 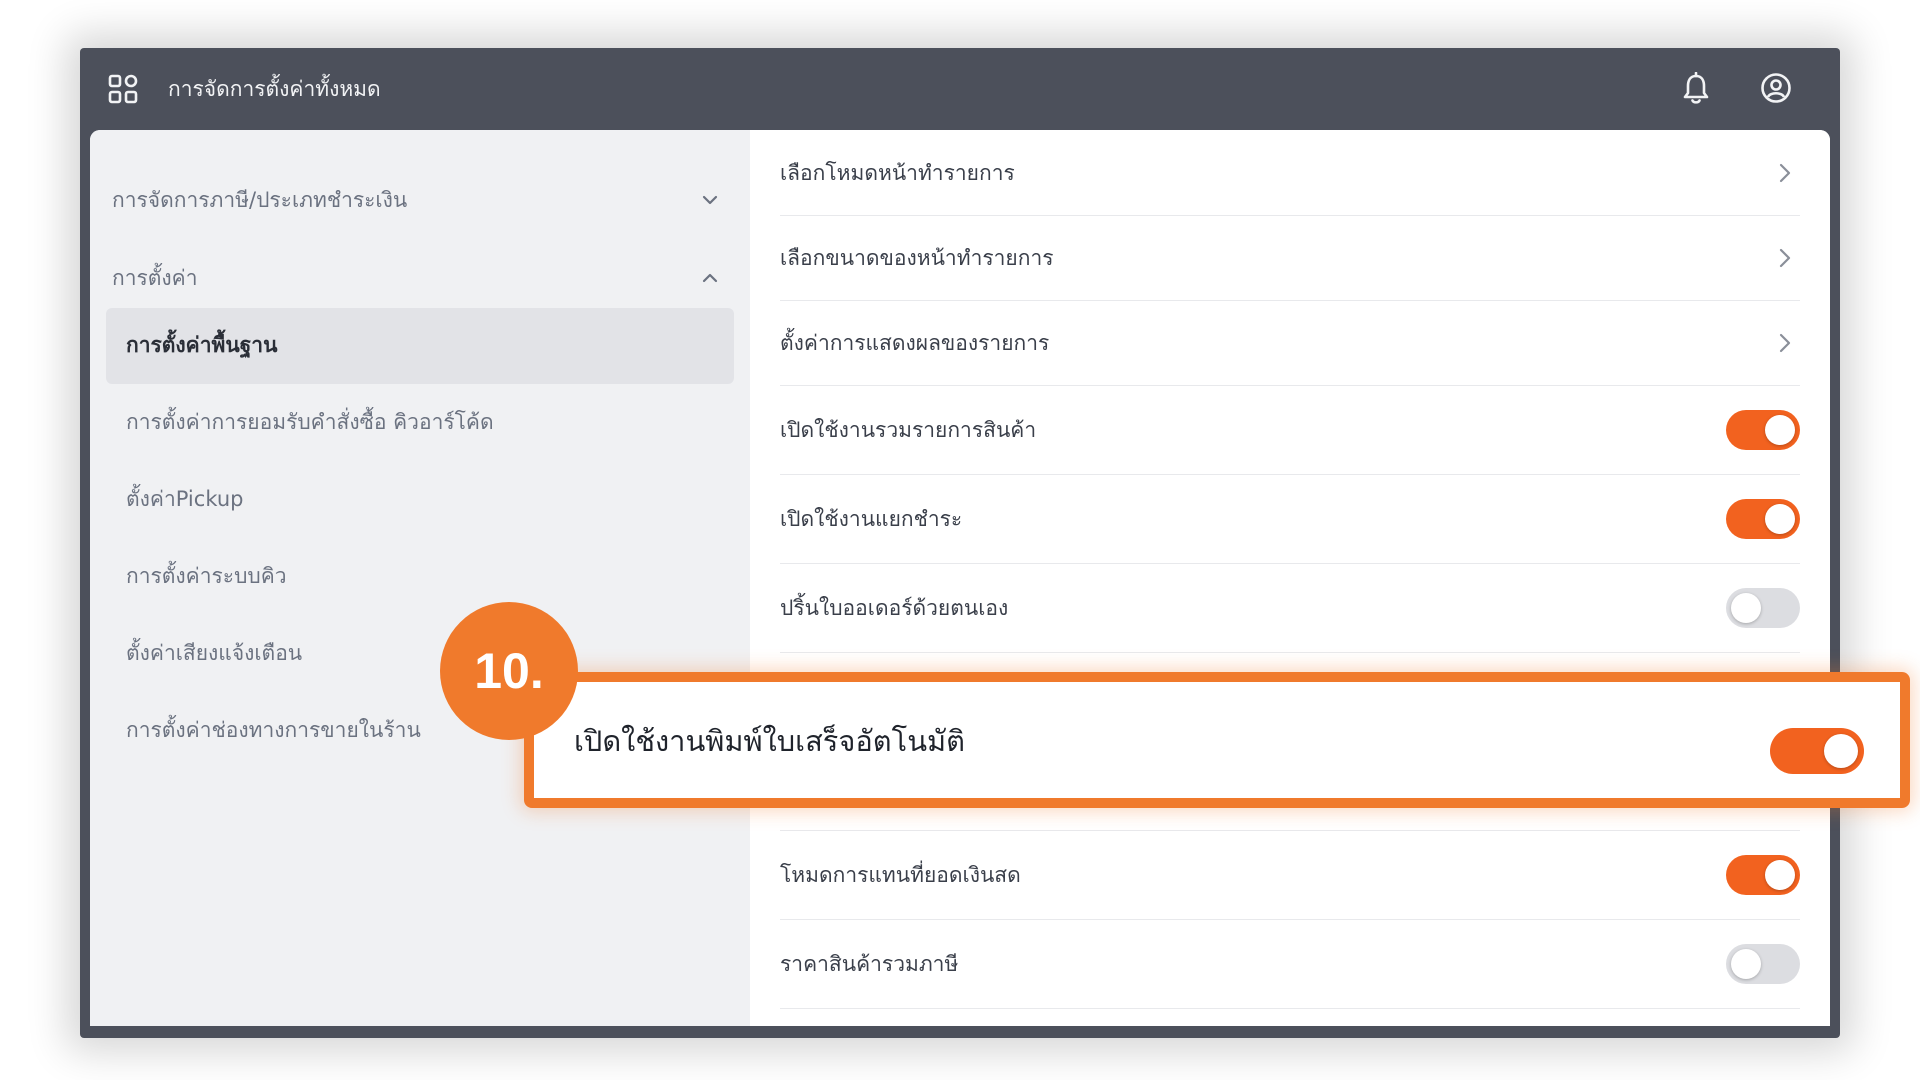 What do you see at coordinates (769, 741) in the screenshot?
I see `auto-receipt-print-label: เปิดใช้งานพิมพ์ใบเสร็จอัตโนมัติ` at bounding box center [769, 741].